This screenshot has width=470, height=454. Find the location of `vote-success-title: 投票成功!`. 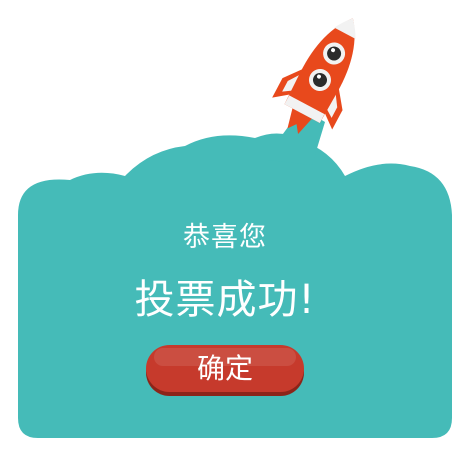

vote-success-title: 投票成功! is located at coordinates (225, 300).